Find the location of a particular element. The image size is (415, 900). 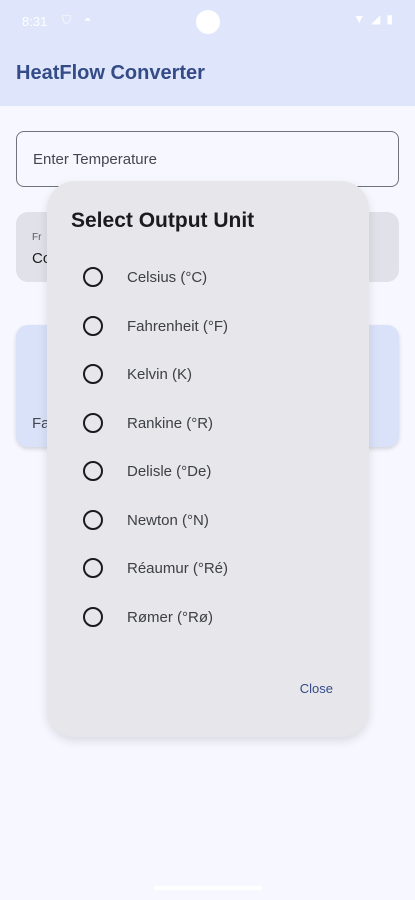

option-reaumur: Réaumur (°Ré) is located at coordinates (208, 568).